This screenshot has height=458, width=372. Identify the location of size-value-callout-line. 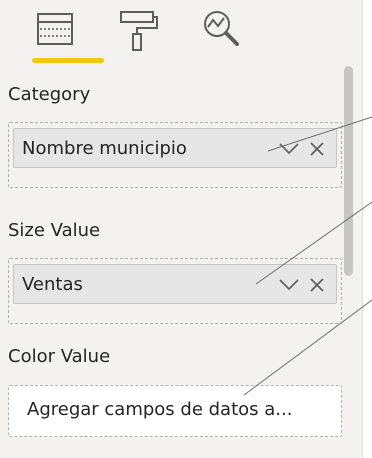
(313, 243).